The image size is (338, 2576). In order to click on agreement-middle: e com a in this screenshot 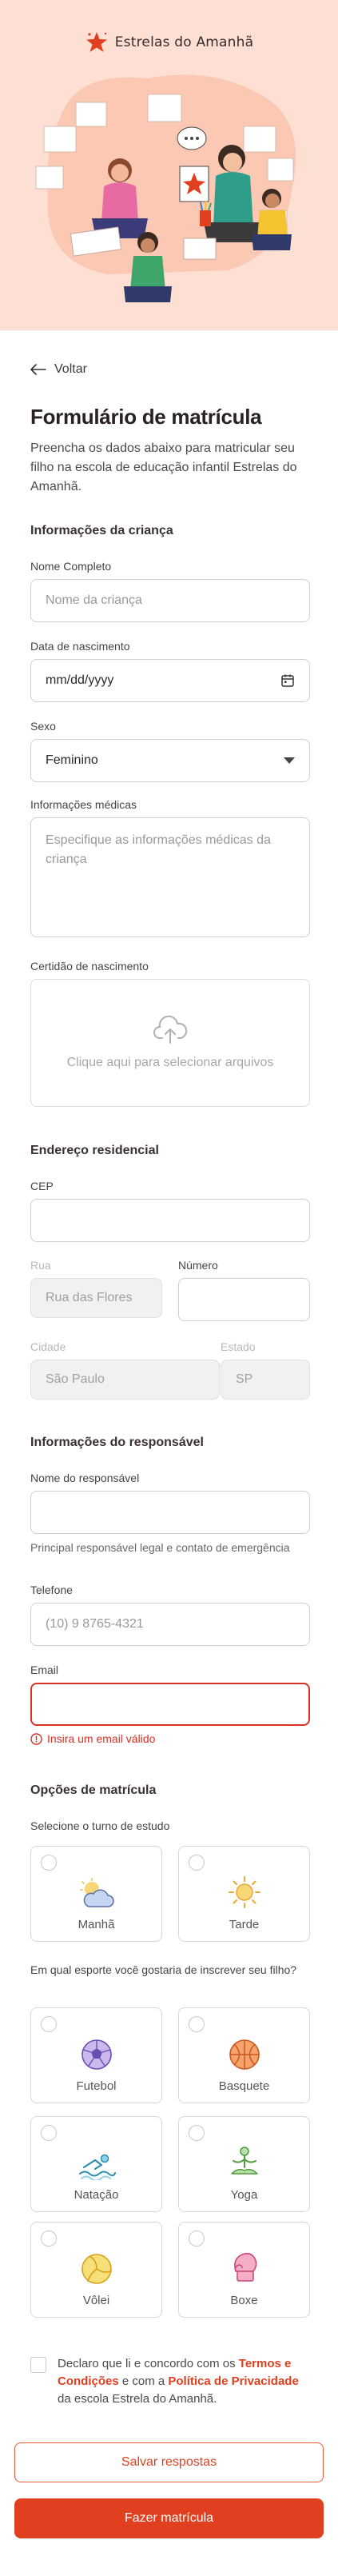, I will do `click(143, 2381)`.